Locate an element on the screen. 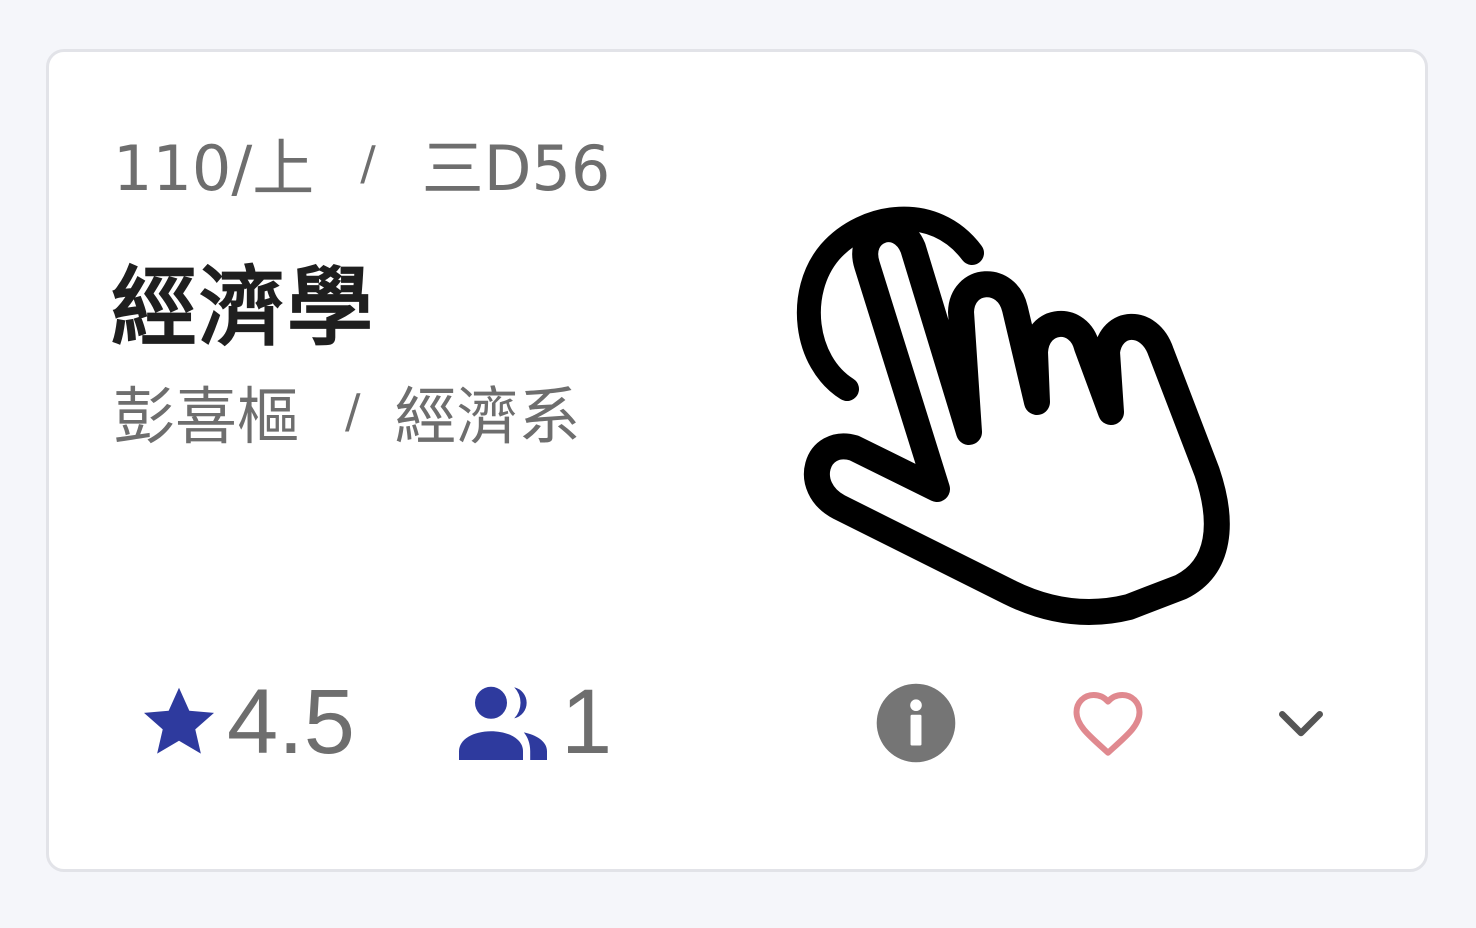 The height and width of the screenshot is (928, 1476). rating-stat: 4.5 is located at coordinates (246, 722).